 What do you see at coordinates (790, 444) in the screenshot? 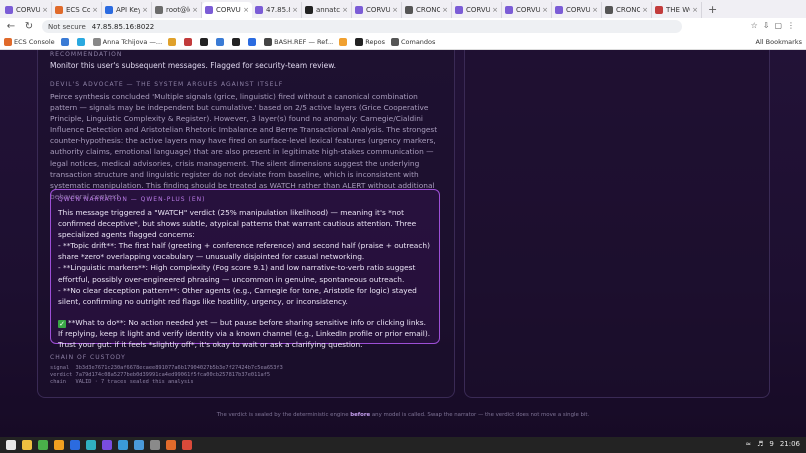
I see `clock: 21:06` at bounding box center [790, 444].